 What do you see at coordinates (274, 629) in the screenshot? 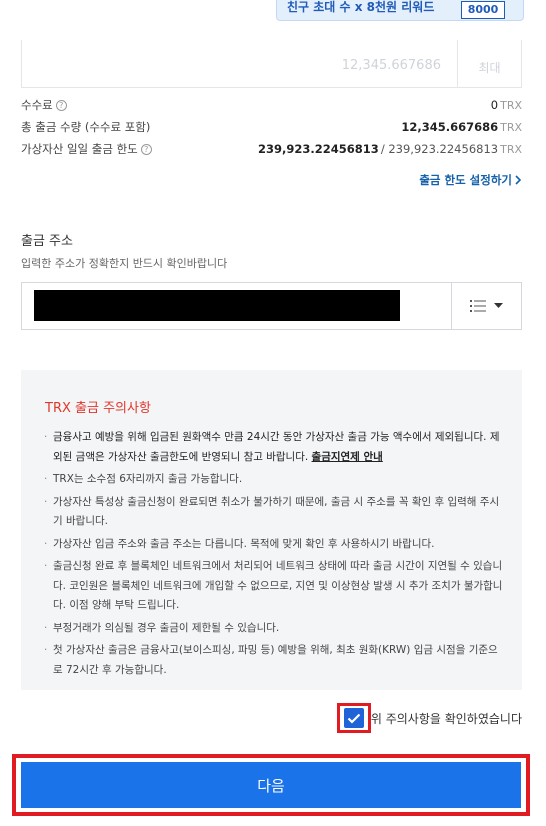
I see `list-item: 부정거래가 의심될 경우 출금이 제한될 수 있습니다.` at bounding box center [274, 629].